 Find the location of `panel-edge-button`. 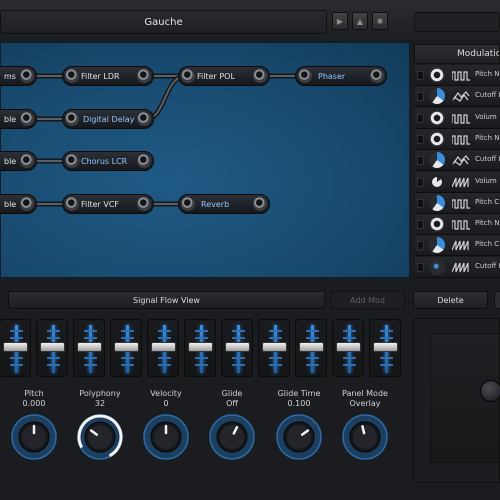

panel-edge-button is located at coordinates (497, 300).